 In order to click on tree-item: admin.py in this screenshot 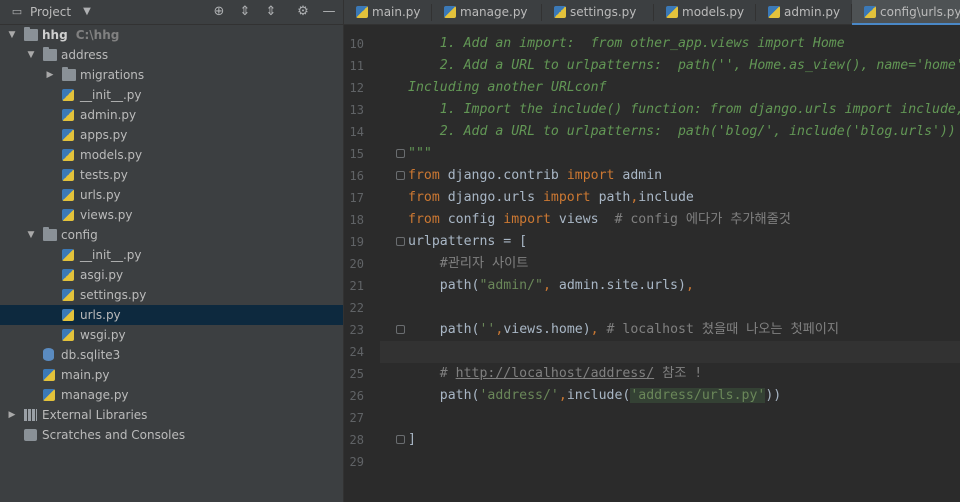, I will do `click(171, 115)`.